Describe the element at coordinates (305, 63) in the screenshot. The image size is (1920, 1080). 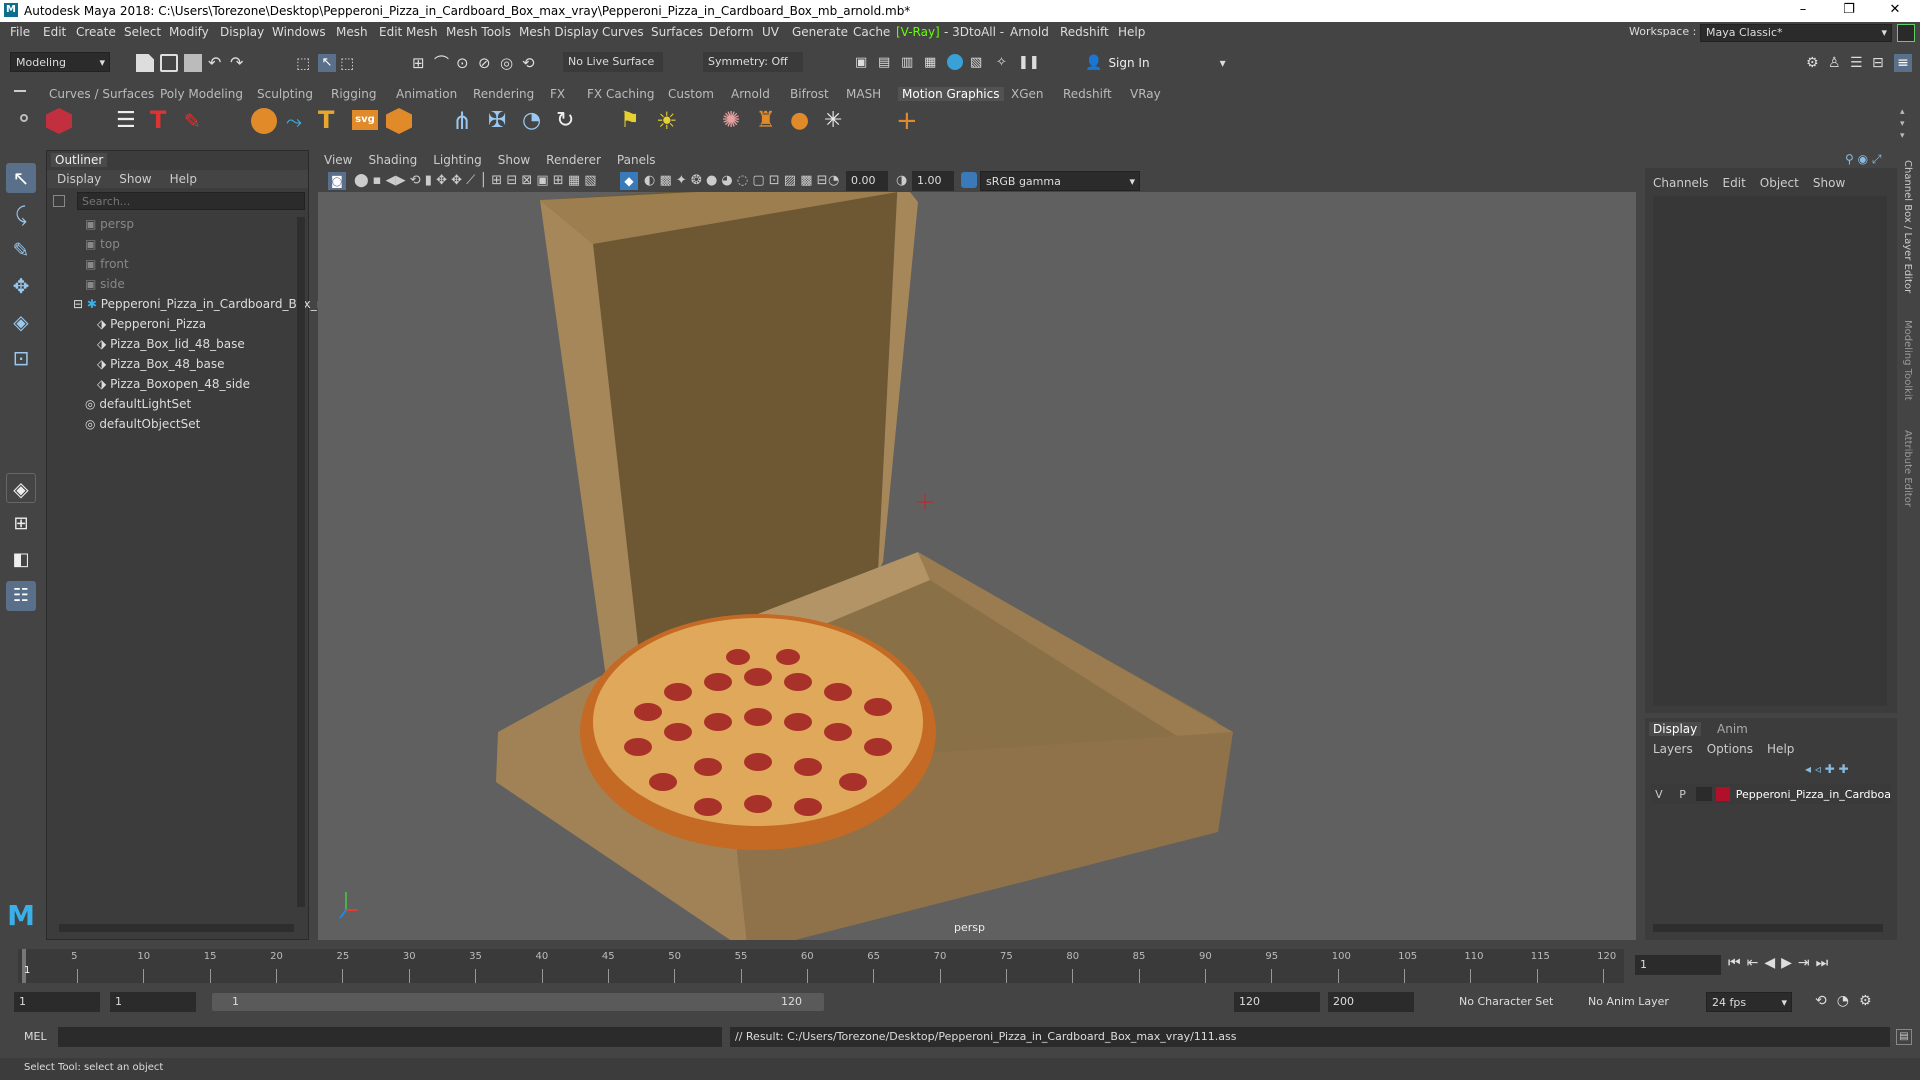
I see `select-hierarchy-icon: ⬚` at that location.